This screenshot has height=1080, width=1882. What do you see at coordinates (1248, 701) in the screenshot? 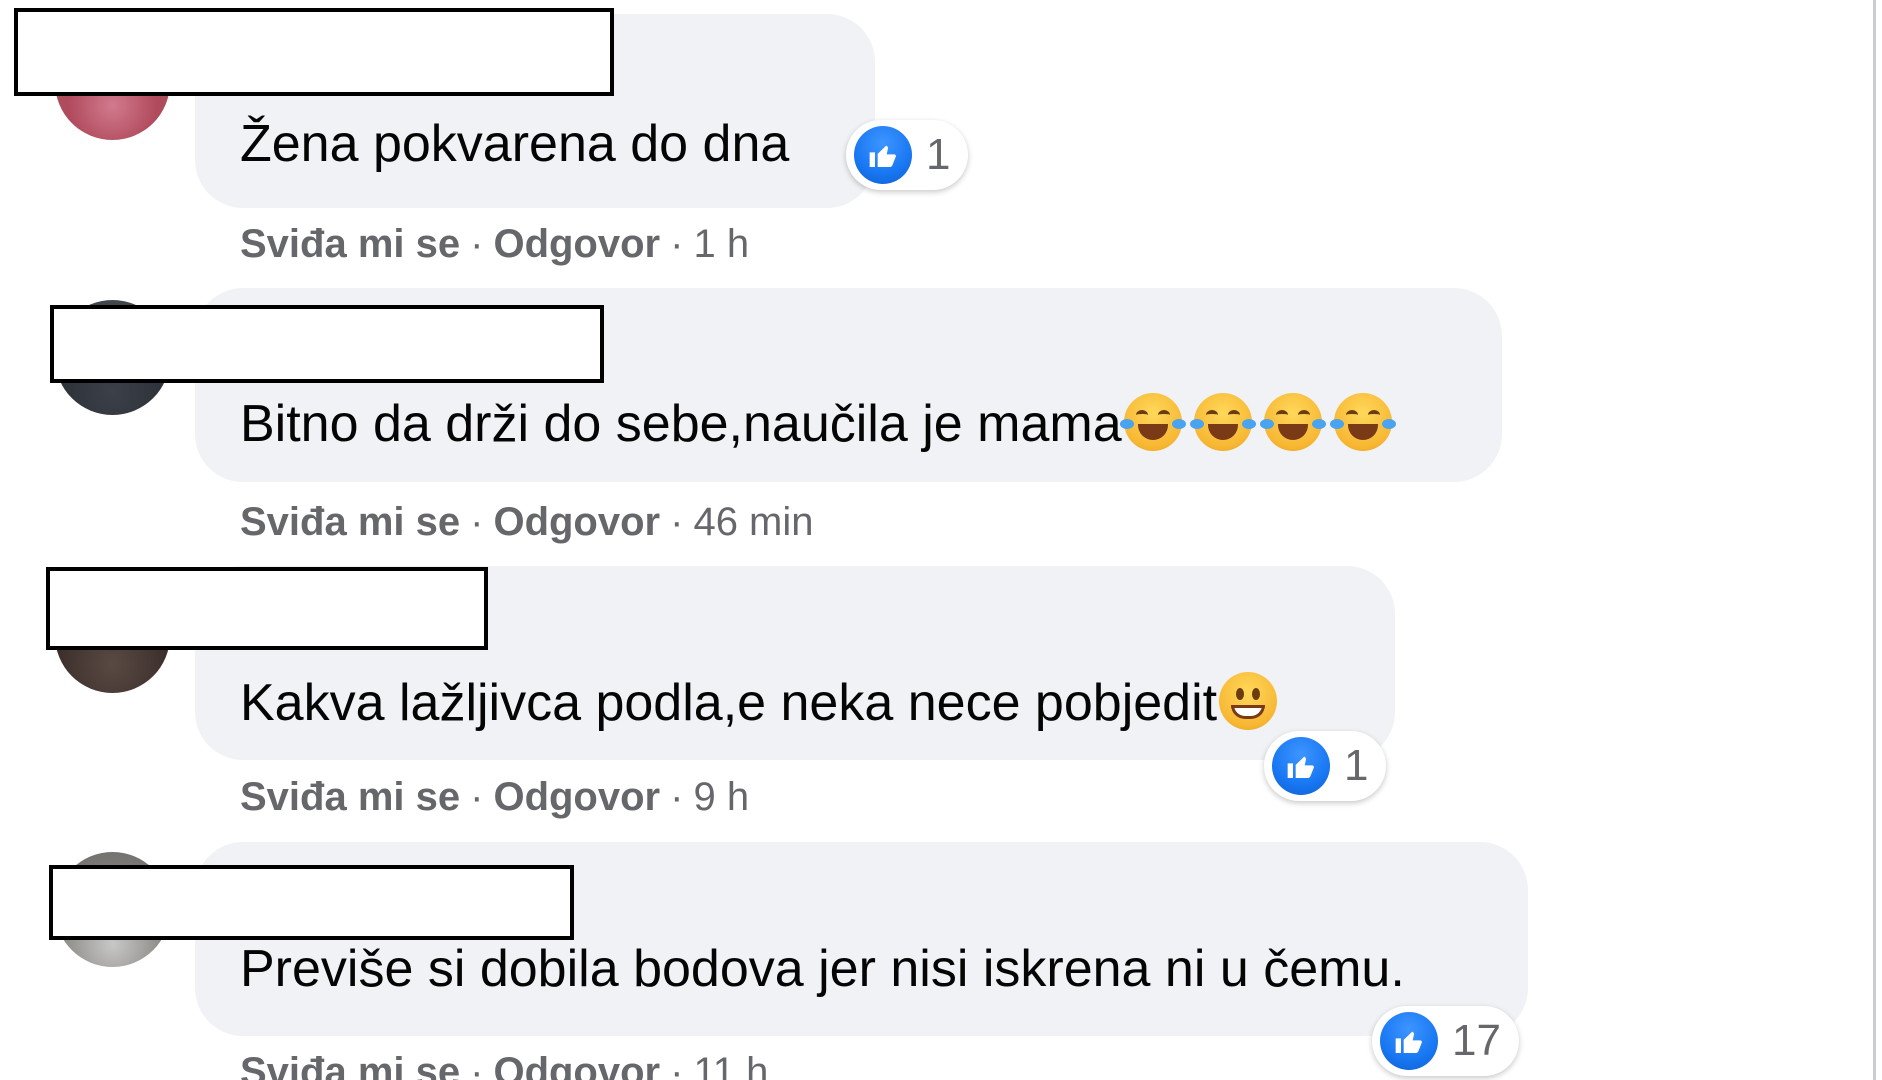
I see `grinning-face-icon` at bounding box center [1248, 701].